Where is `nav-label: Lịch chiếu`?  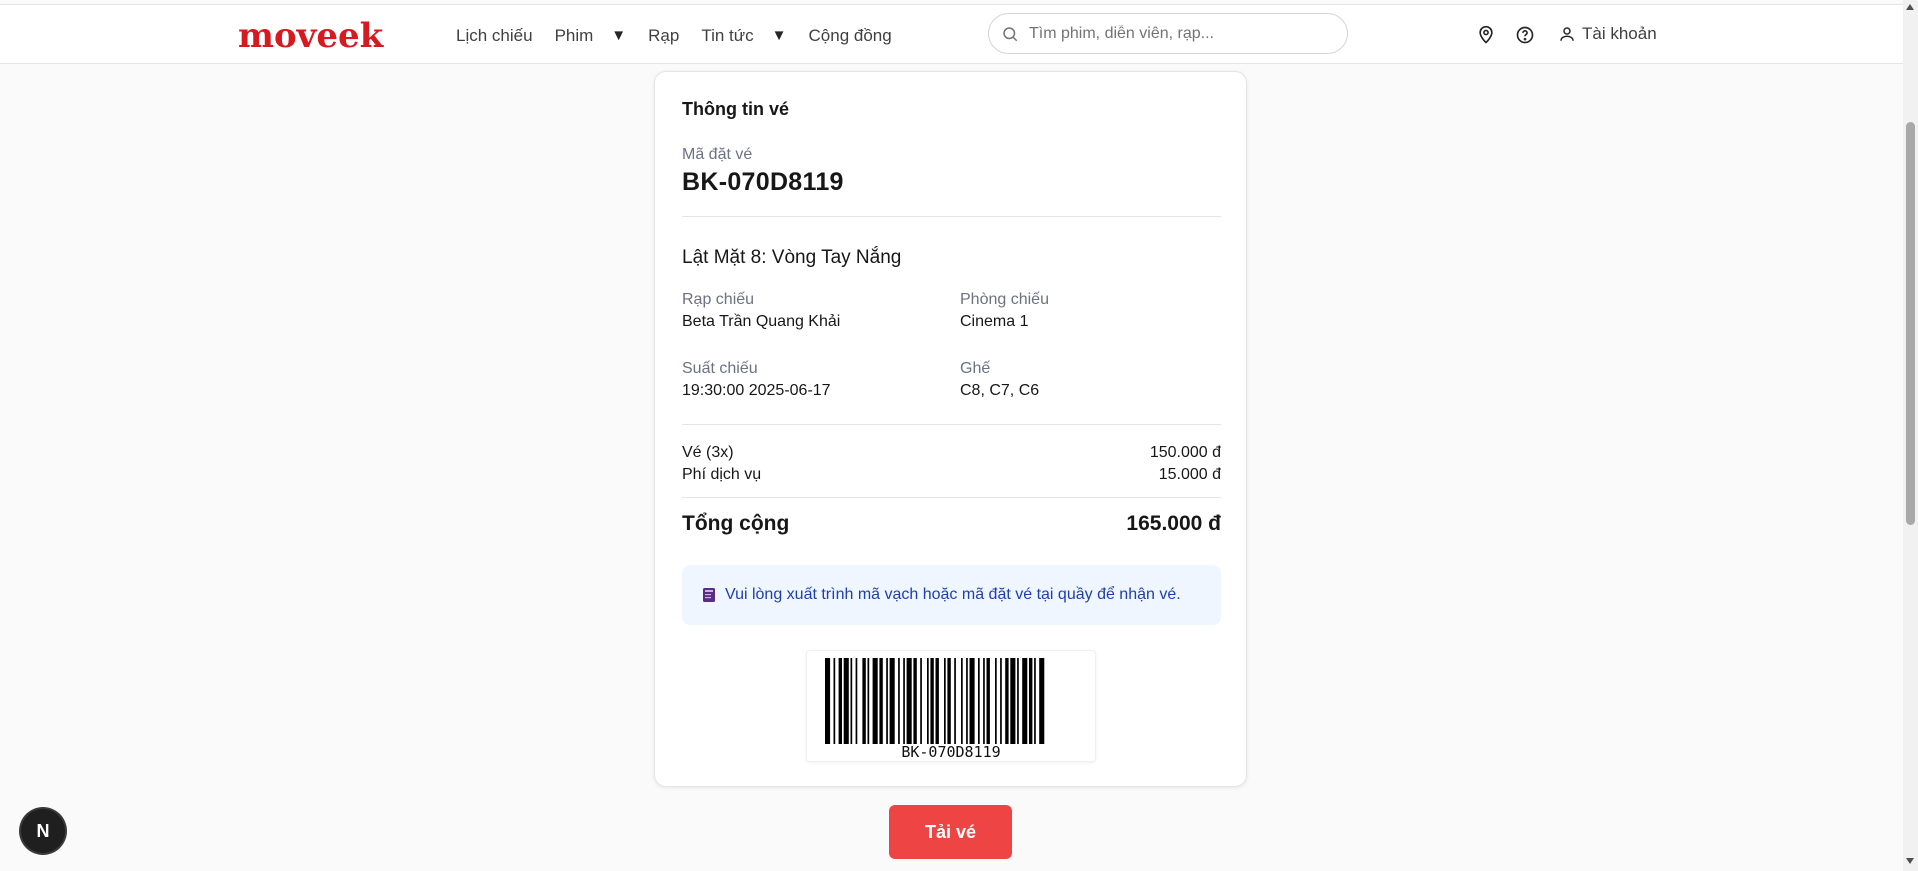 nav-label: Lịch chiếu is located at coordinates (494, 35).